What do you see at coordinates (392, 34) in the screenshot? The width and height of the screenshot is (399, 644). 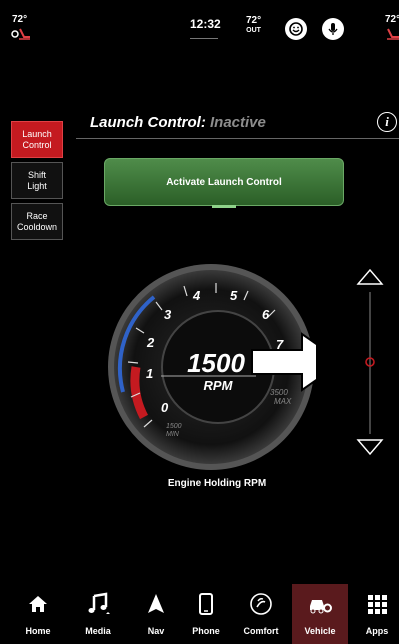 I see `passenger-heated-seat-icon` at bounding box center [392, 34].